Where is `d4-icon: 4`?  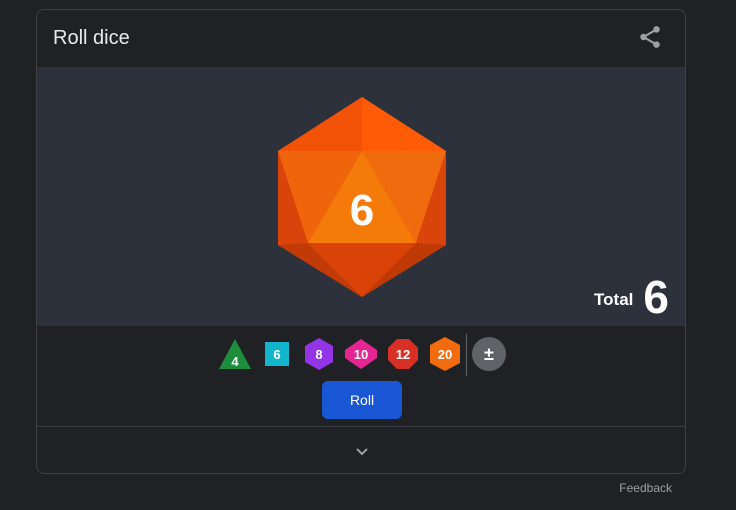 d4-icon: 4 is located at coordinates (235, 354).